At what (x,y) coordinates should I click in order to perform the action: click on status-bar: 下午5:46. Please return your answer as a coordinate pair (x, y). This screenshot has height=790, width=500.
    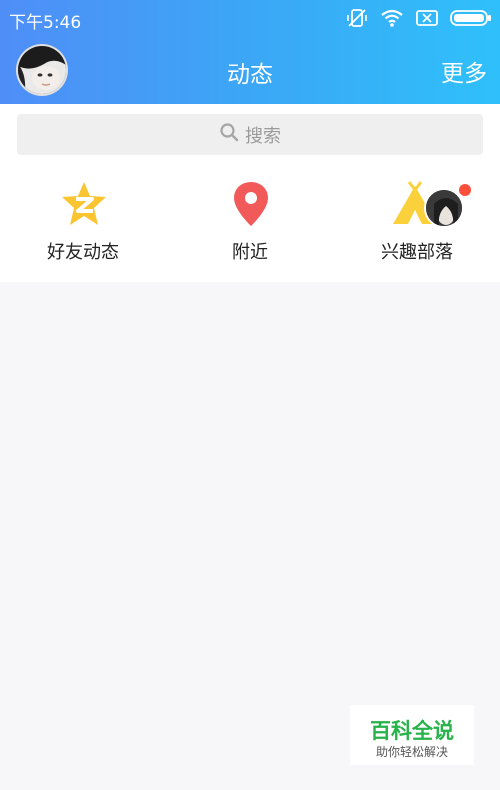
    Looking at the image, I should click on (250, 18).